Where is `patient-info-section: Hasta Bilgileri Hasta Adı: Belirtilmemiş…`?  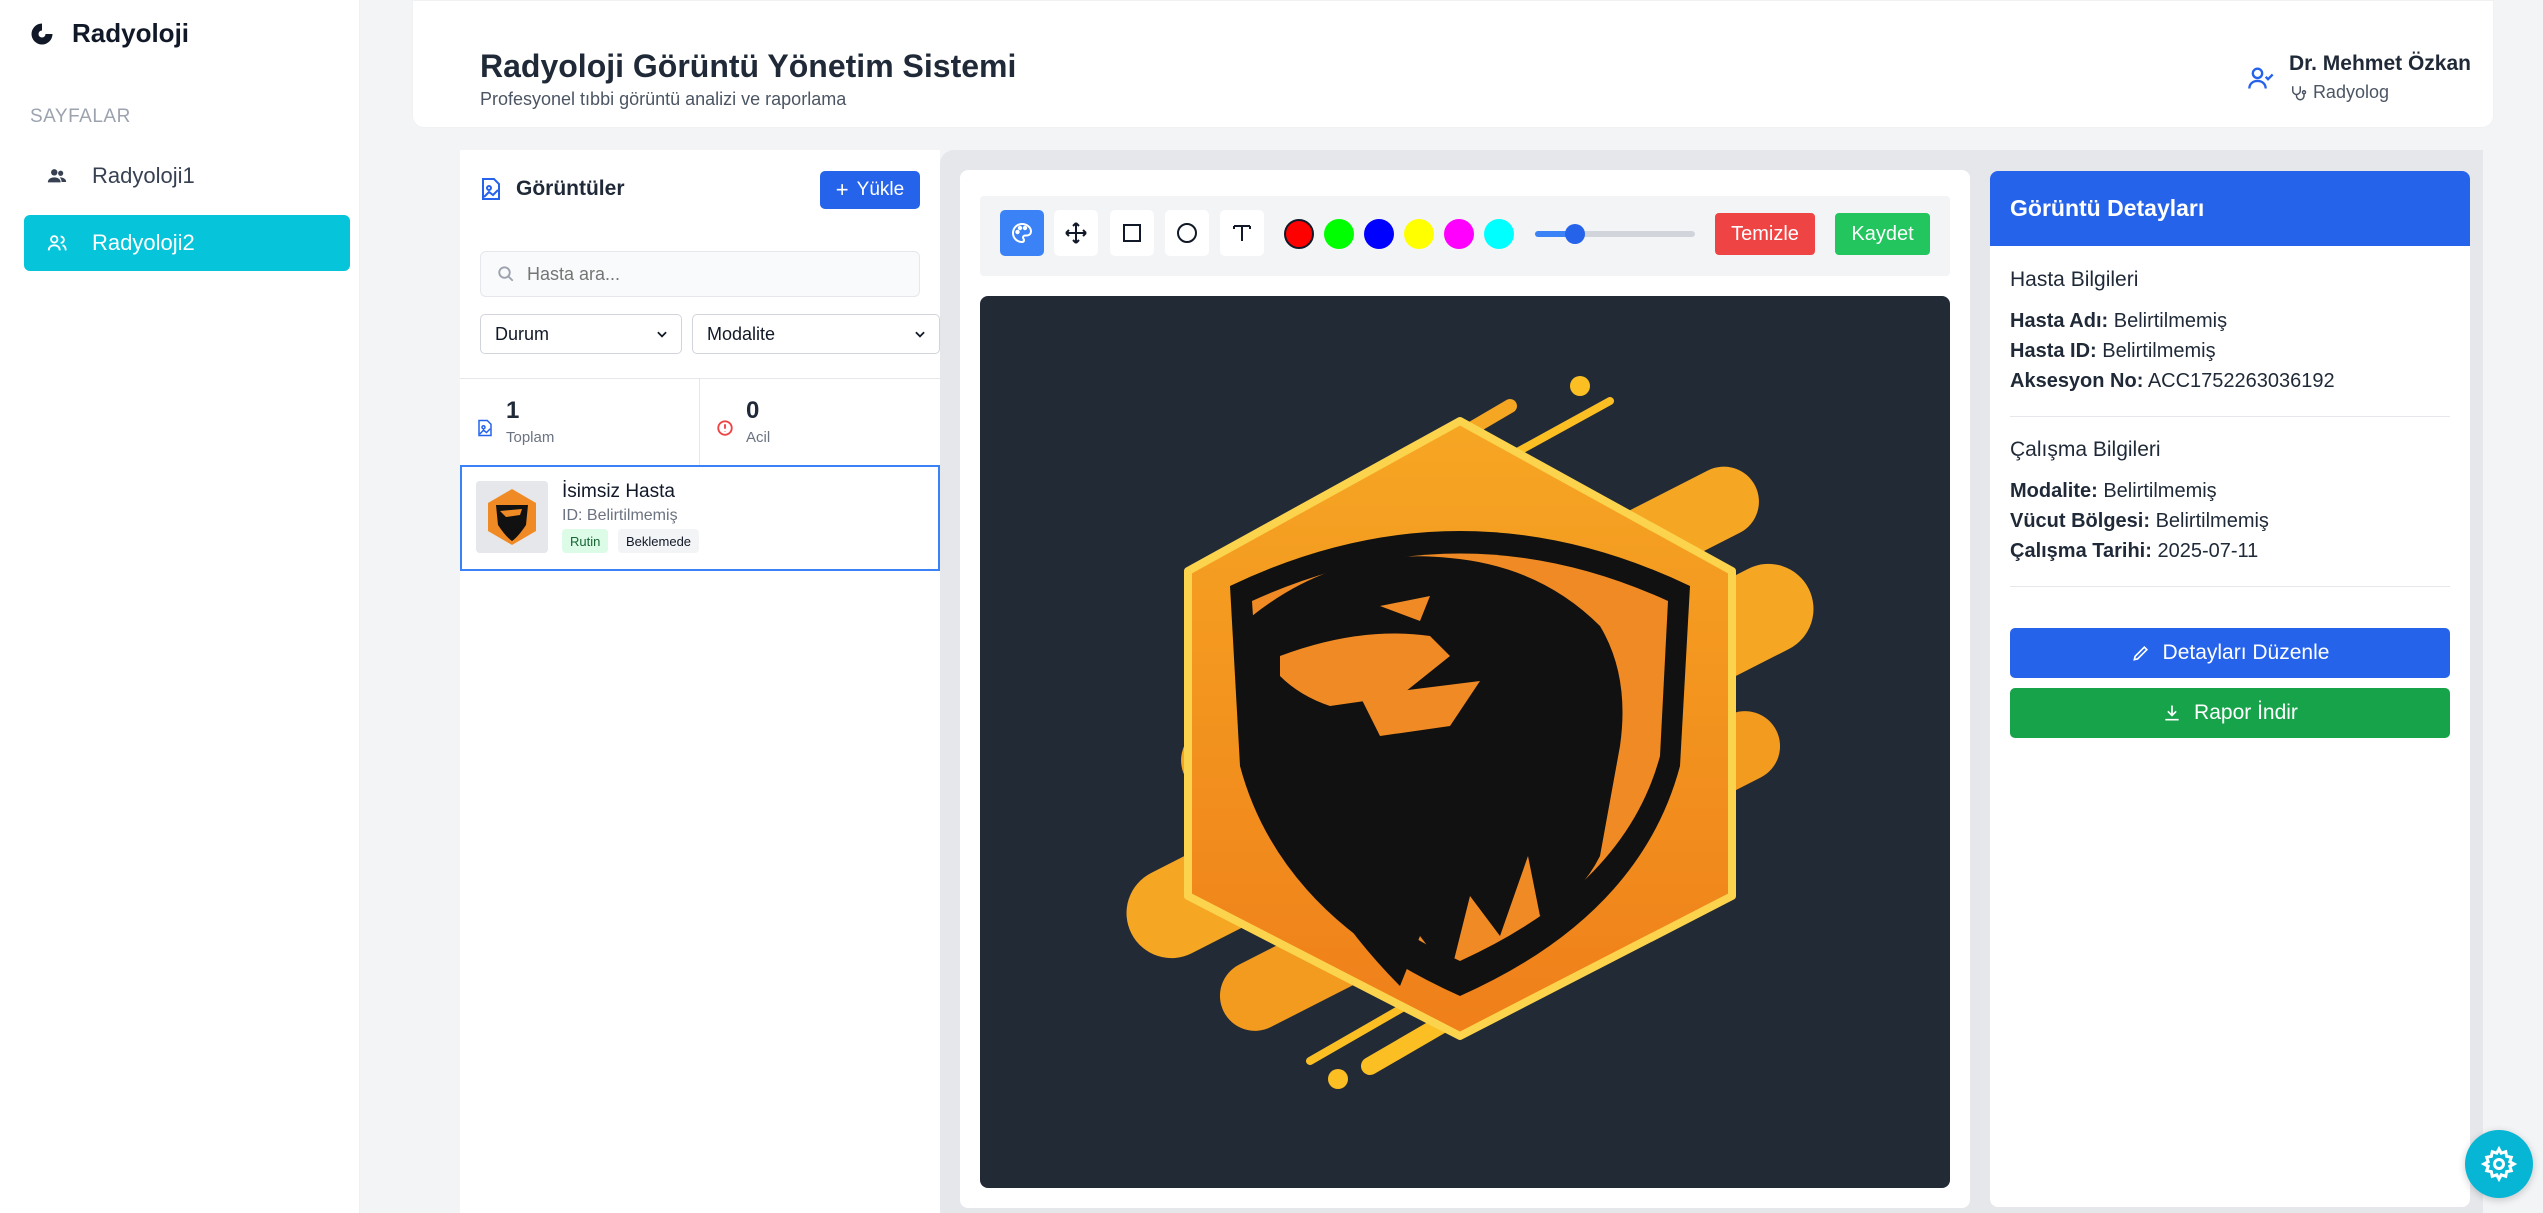
patient-info-section: Hasta Bilgileri Hasta Adı: Belirtilmemiş… is located at coordinates (2230, 334).